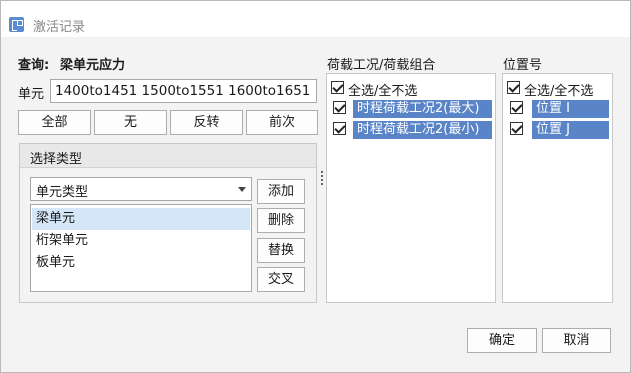  Describe the element at coordinates (559, 91) in the screenshot. I see `positions-select-all-label: 全选/全不选` at that location.